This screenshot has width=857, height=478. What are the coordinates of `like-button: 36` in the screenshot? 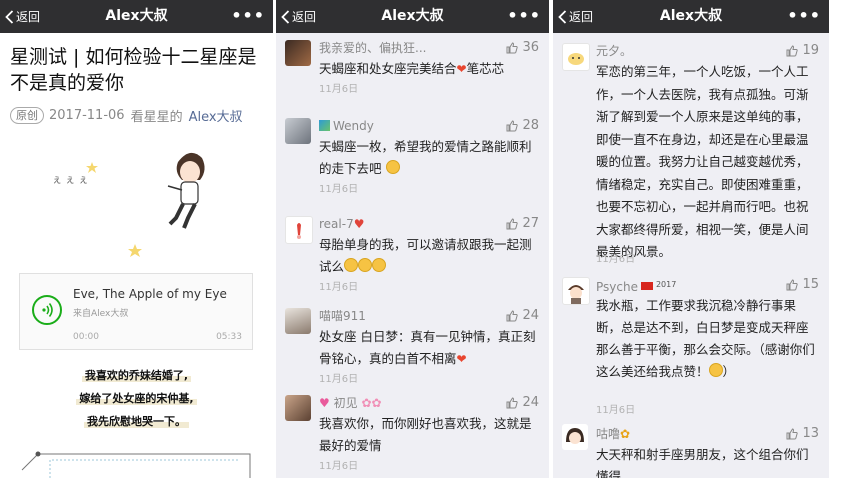 It's located at (522, 48).